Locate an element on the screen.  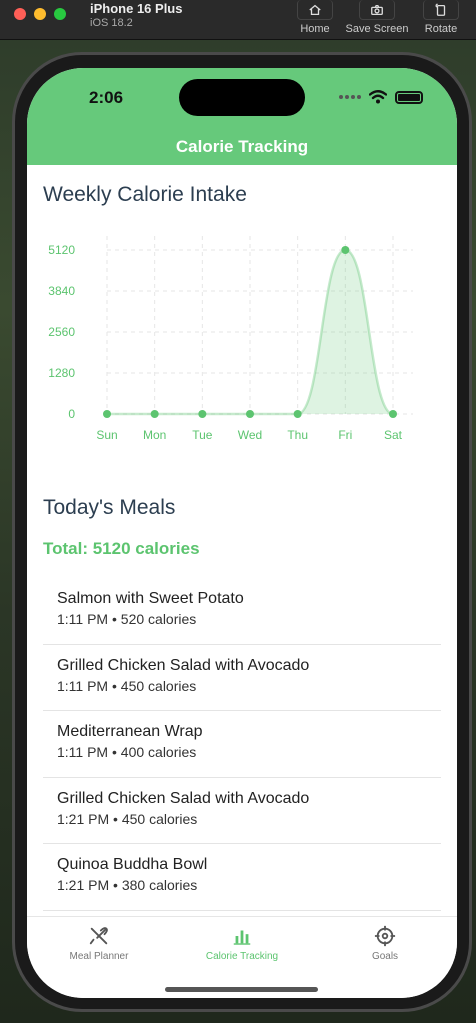
rotate-button: Rotate is located at coordinates (441, 17).